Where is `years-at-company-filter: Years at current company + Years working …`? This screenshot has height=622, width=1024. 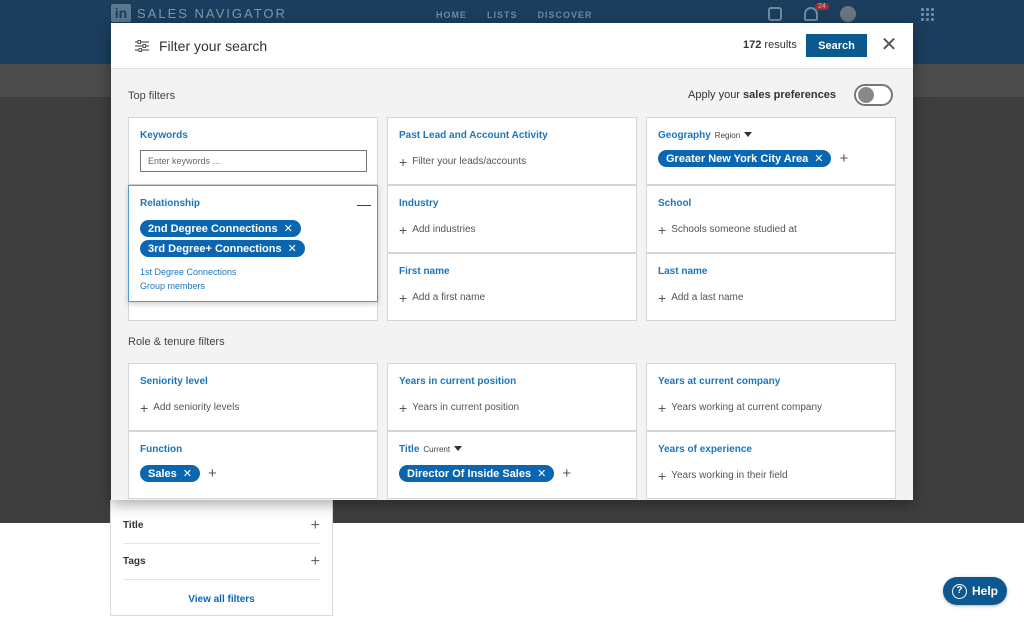 years-at-company-filter: Years at current company + Years working … is located at coordinates (771, 397).